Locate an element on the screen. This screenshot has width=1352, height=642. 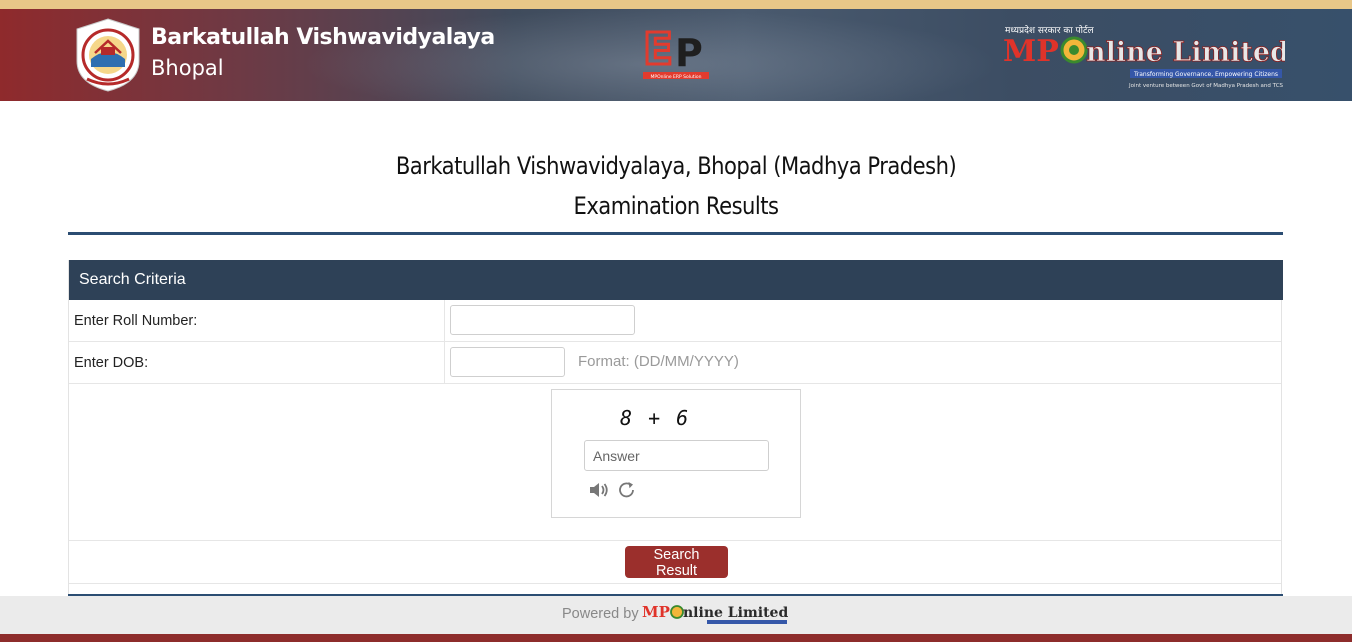
footer: Powered by MP nline Limited is located at coordinates (676, 615).